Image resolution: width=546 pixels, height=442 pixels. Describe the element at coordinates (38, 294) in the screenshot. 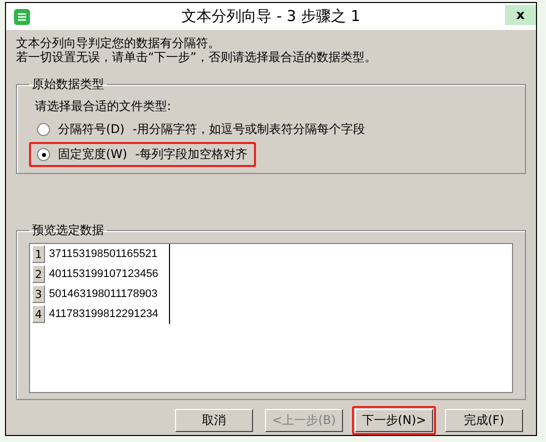

I see `row-number: 3` at that location.